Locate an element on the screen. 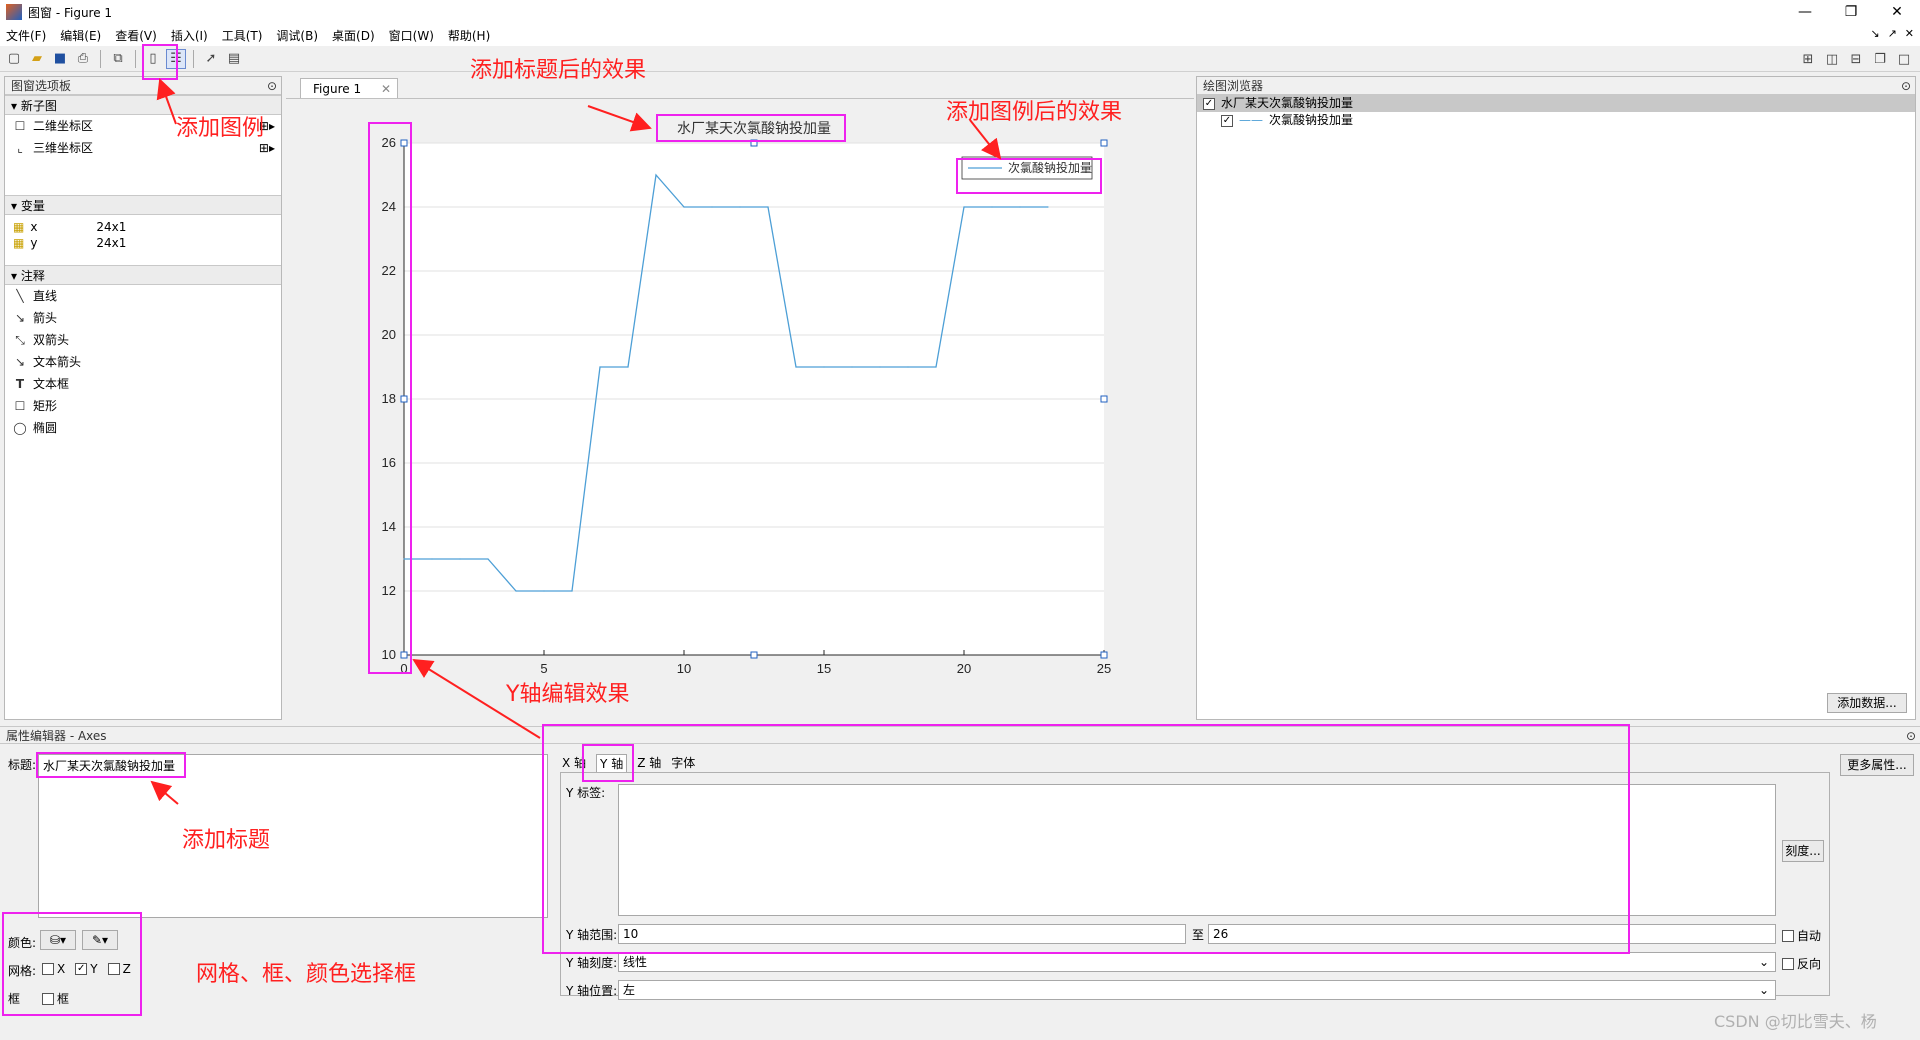  title-label: 标题: is located at coordinates (22, 765).